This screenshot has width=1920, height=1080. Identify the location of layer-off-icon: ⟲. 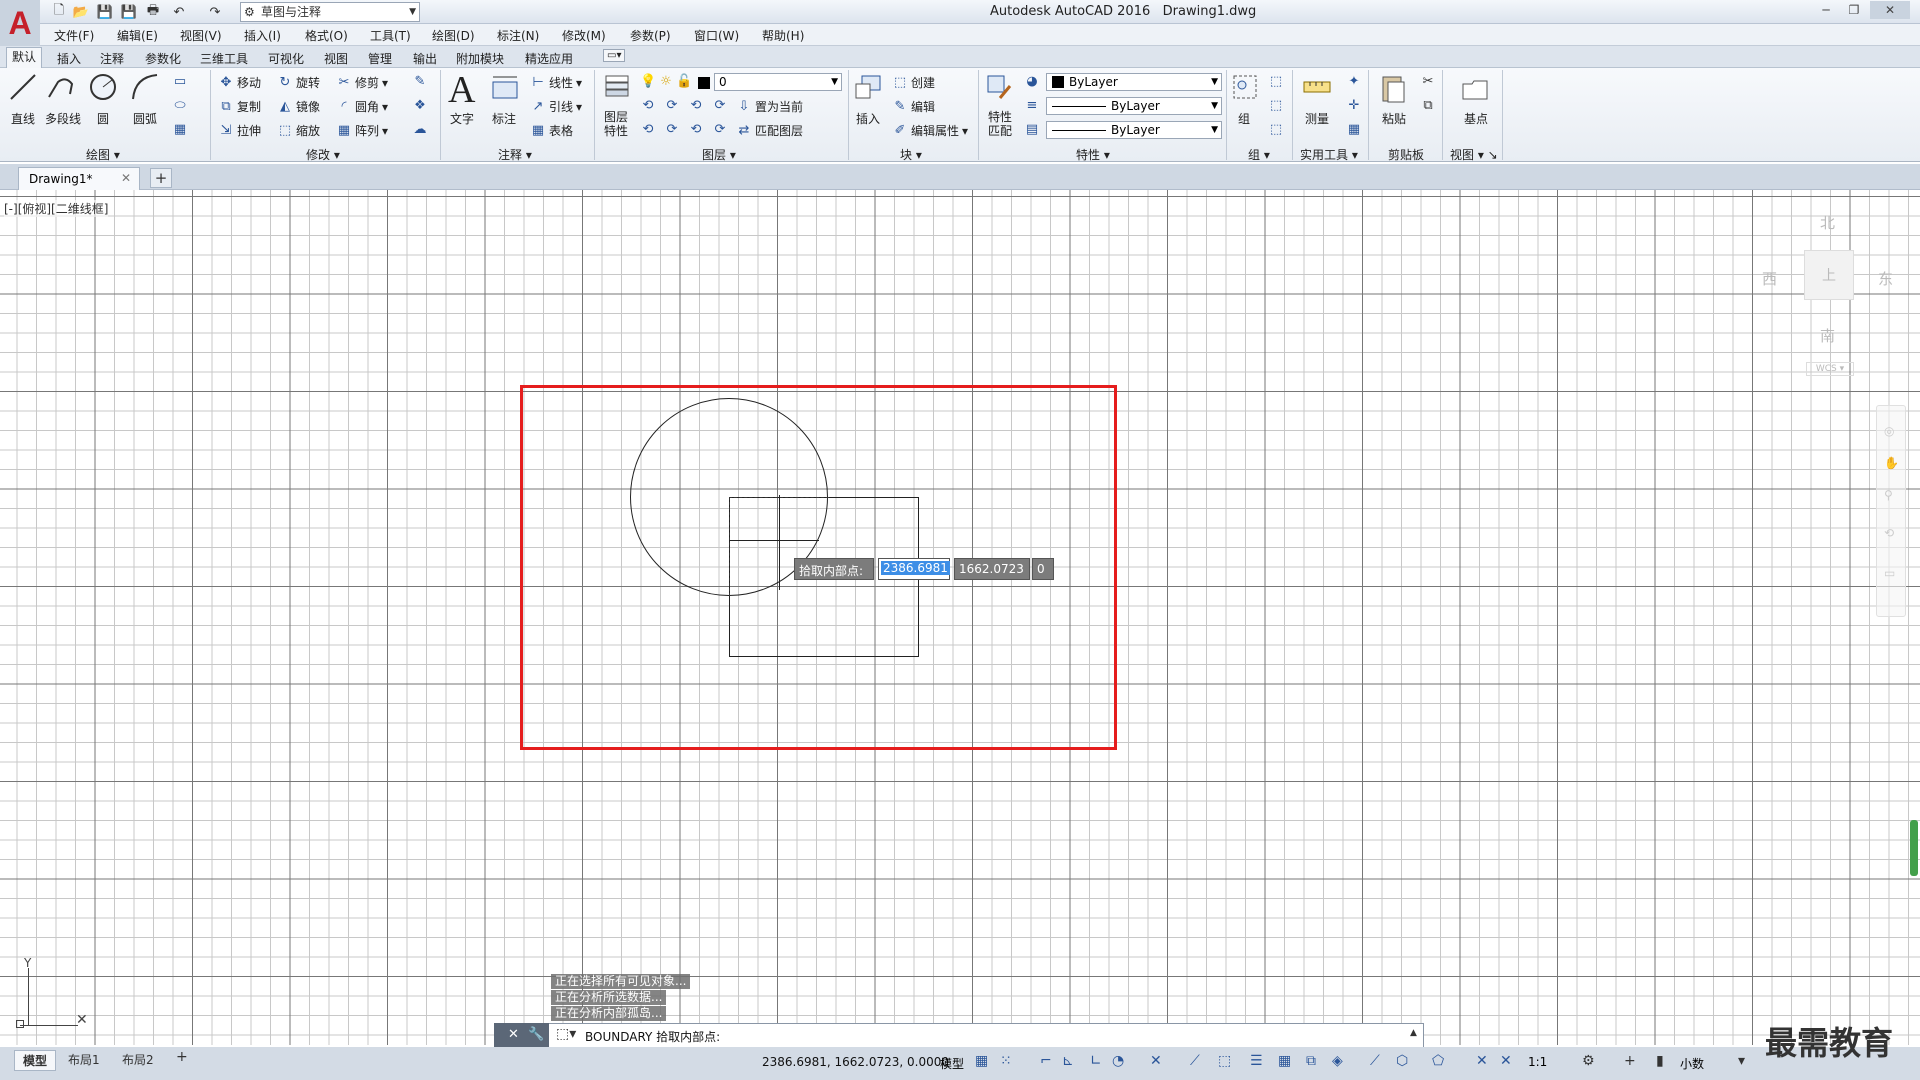
(648, 106).